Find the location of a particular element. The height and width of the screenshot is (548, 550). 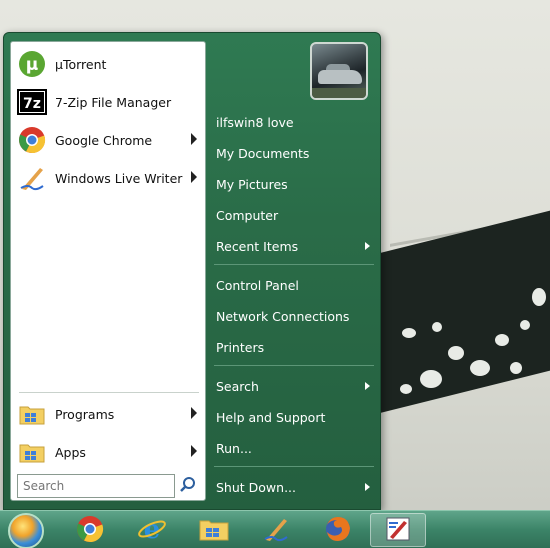

internet-explorer-icon: e is located at coordinates (152, 530).